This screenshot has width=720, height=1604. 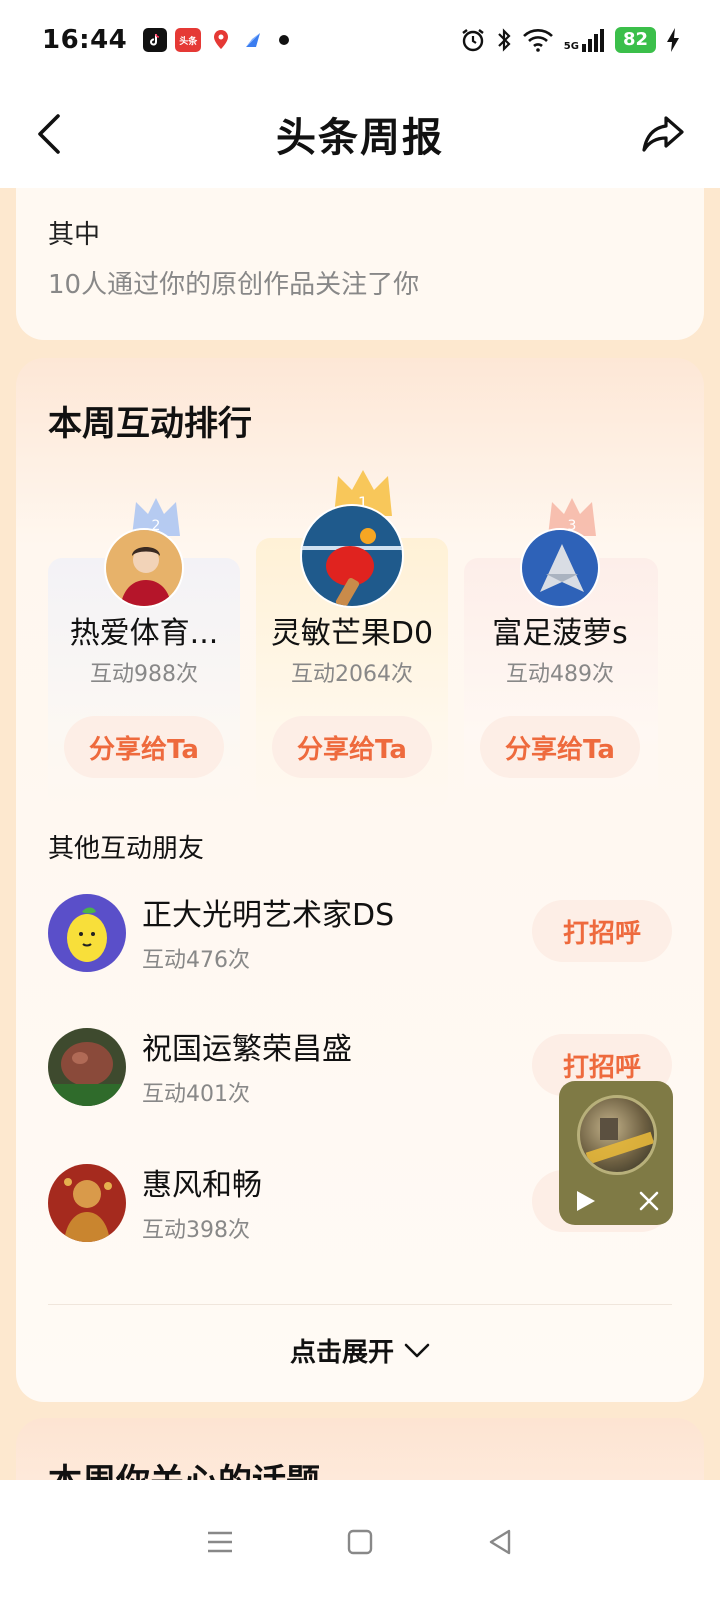 What do you see at coordinates (341, 1353) in the screenshot?
I see `expand-label: 点击展开` at bounding box center [341, 1353].